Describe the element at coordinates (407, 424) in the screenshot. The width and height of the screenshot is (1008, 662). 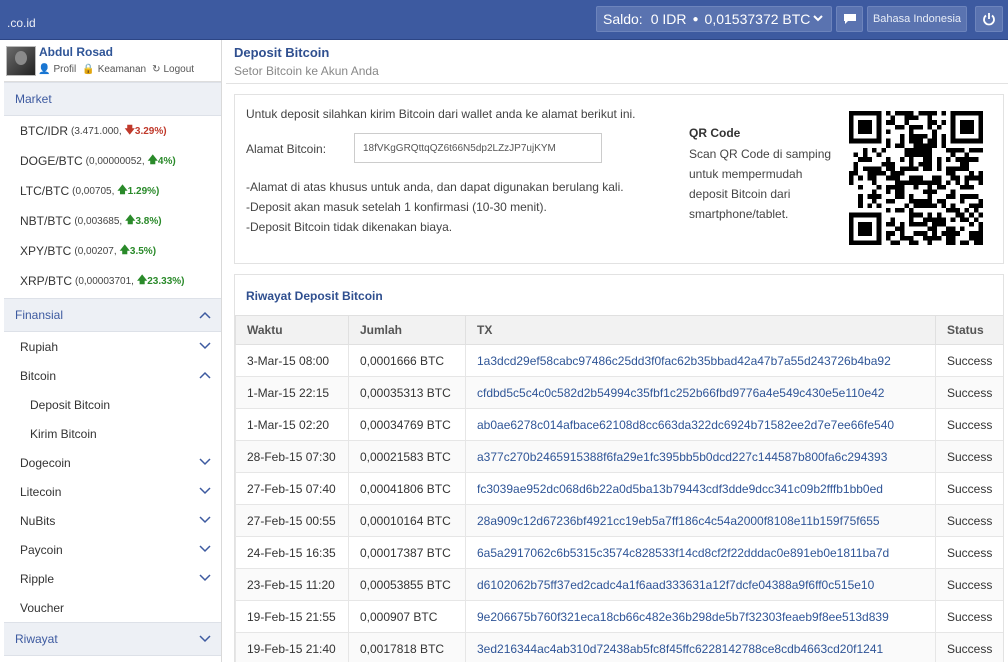
I see `row-jumlah: 0,00034769 BTC` at that location.